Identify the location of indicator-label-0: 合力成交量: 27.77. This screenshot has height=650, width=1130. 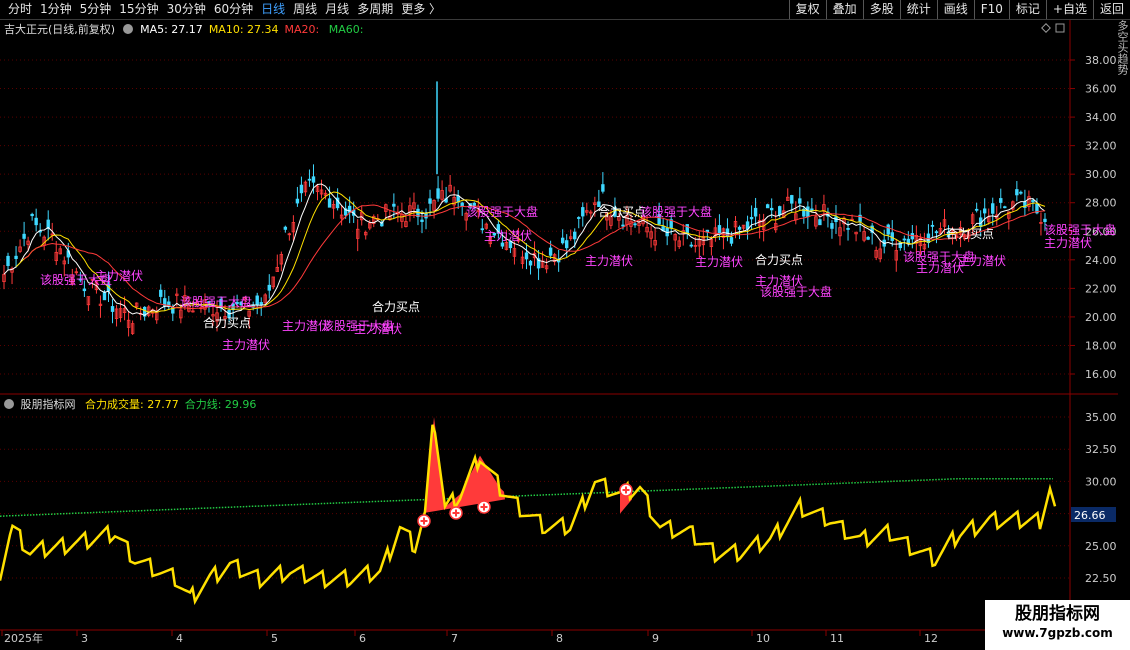
(132, 404).